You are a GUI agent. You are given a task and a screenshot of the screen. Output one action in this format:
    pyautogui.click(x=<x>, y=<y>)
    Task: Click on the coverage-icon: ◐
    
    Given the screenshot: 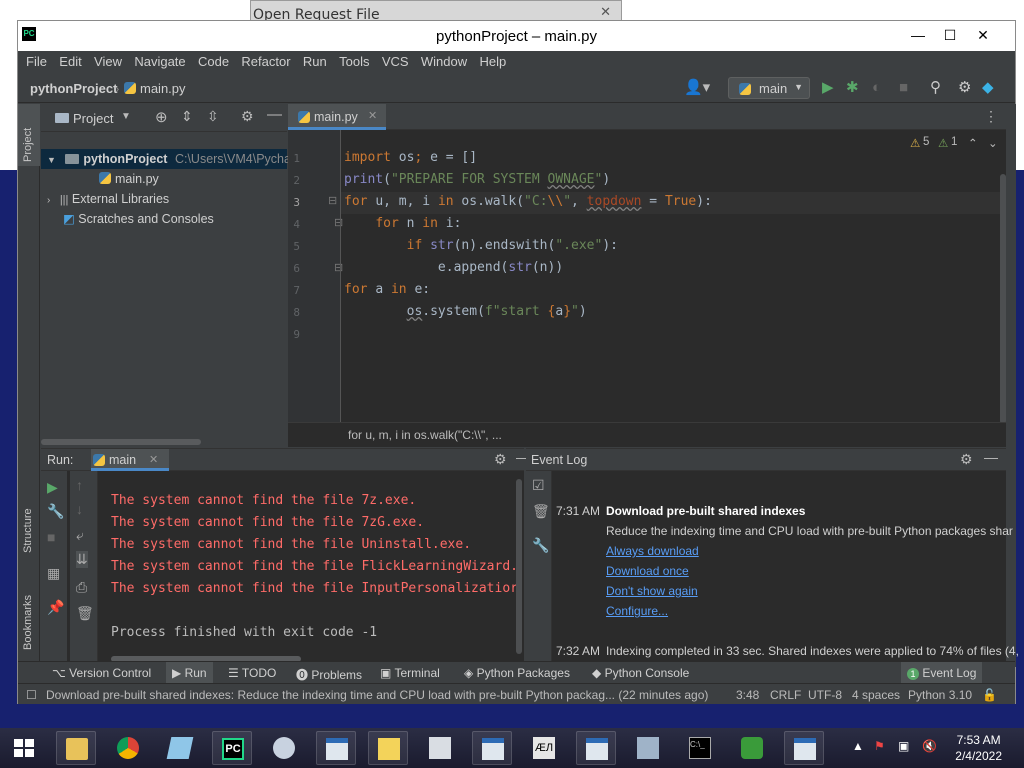 What is the action you would take?
    pyautogui.click(x=876, y=88)
    